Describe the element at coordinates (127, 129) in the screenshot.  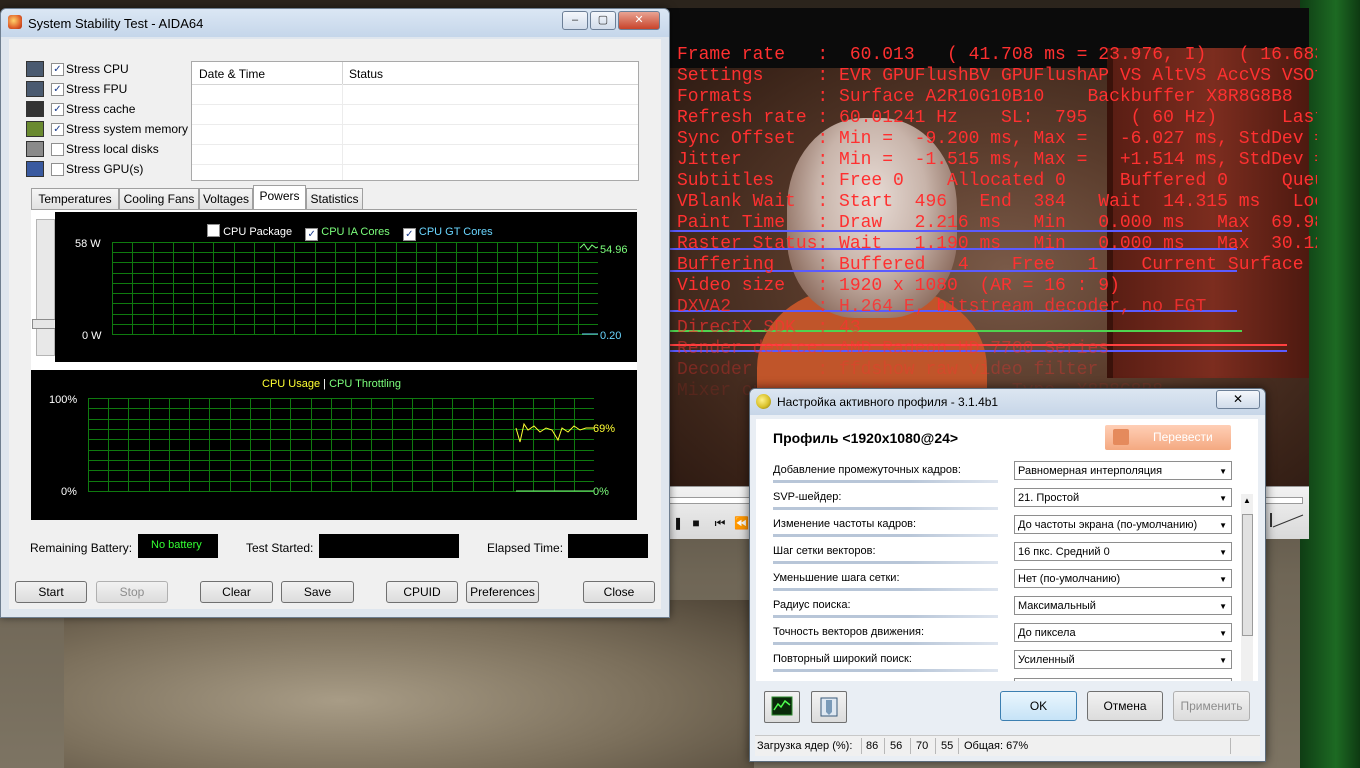
I see `stress-item-label: Stress system memory` at that location.